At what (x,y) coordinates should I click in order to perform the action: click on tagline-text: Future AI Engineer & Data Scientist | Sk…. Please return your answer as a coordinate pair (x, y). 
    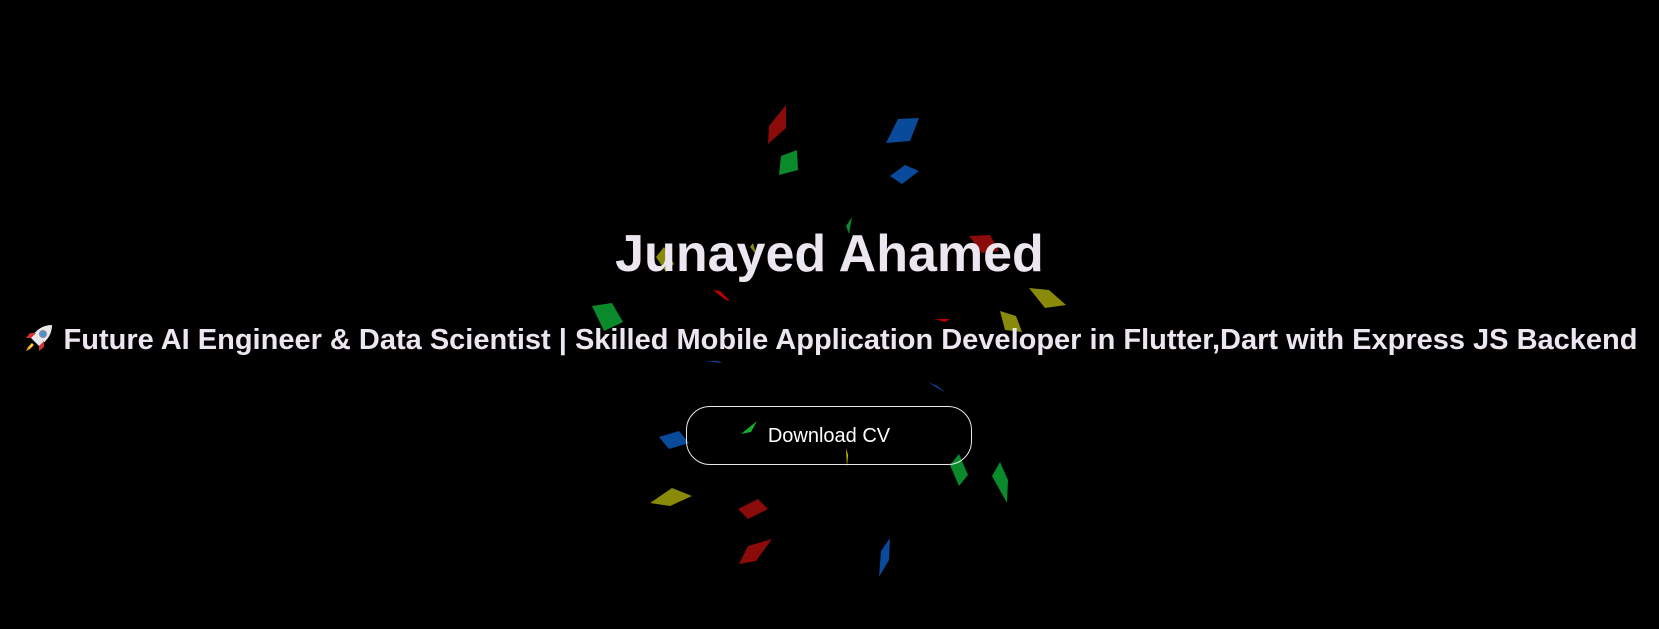
    Looking at the image, I should click on (850, 340).